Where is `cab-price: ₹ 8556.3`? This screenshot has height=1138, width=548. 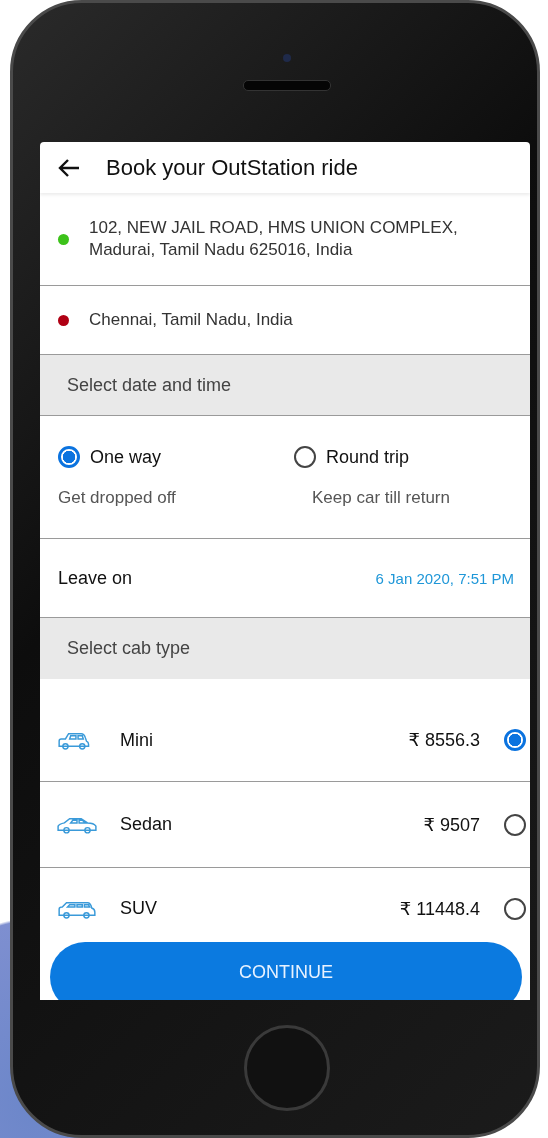 cab-price: ₹ 8556.3 is located at coordinates (444, 740).